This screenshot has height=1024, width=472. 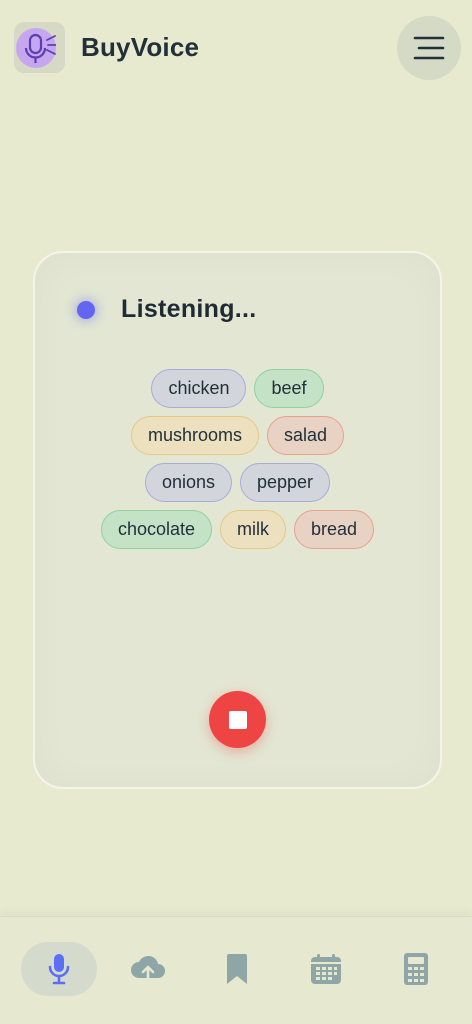 I want to click on nav-item-record, so click(x=59, y=969).